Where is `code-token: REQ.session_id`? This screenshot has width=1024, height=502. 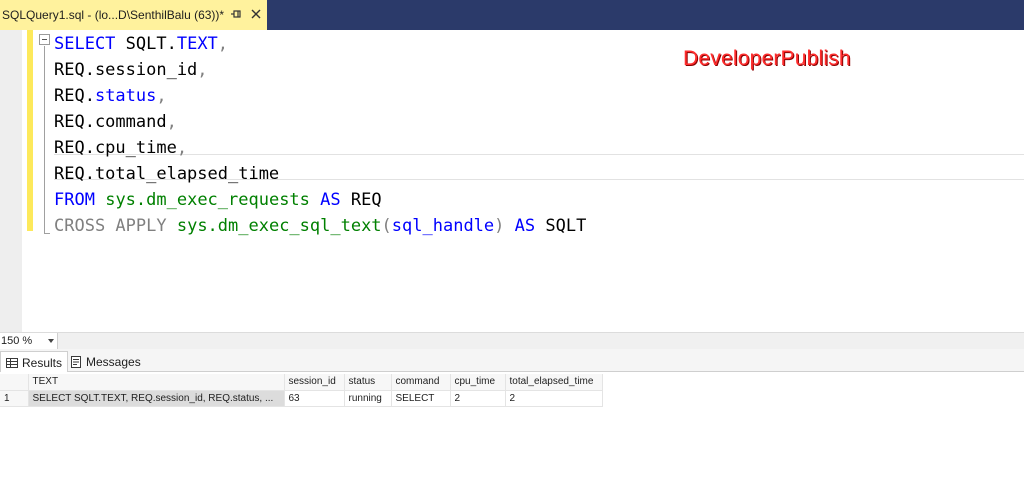 code-token: REQ.session_id is located at coordinates (126, 70).